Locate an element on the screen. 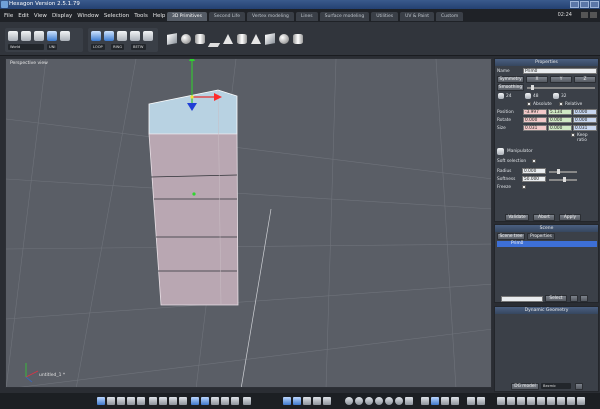 The height and width of the screenshot is (409, 600). dg-dropdown: Bezmic is located at coordinates (556, 386).